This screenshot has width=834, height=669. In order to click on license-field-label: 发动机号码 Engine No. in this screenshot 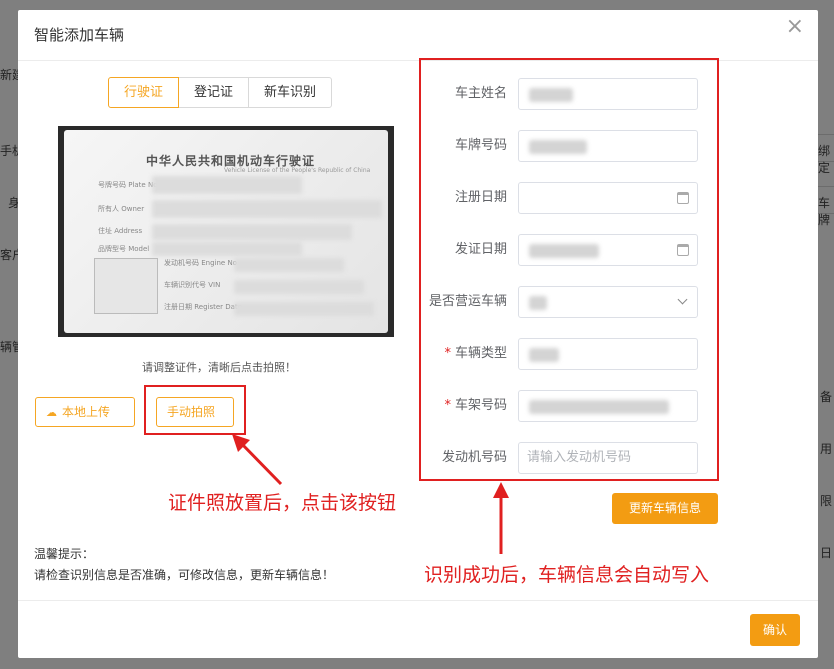, I will do `click(202, 263)`.